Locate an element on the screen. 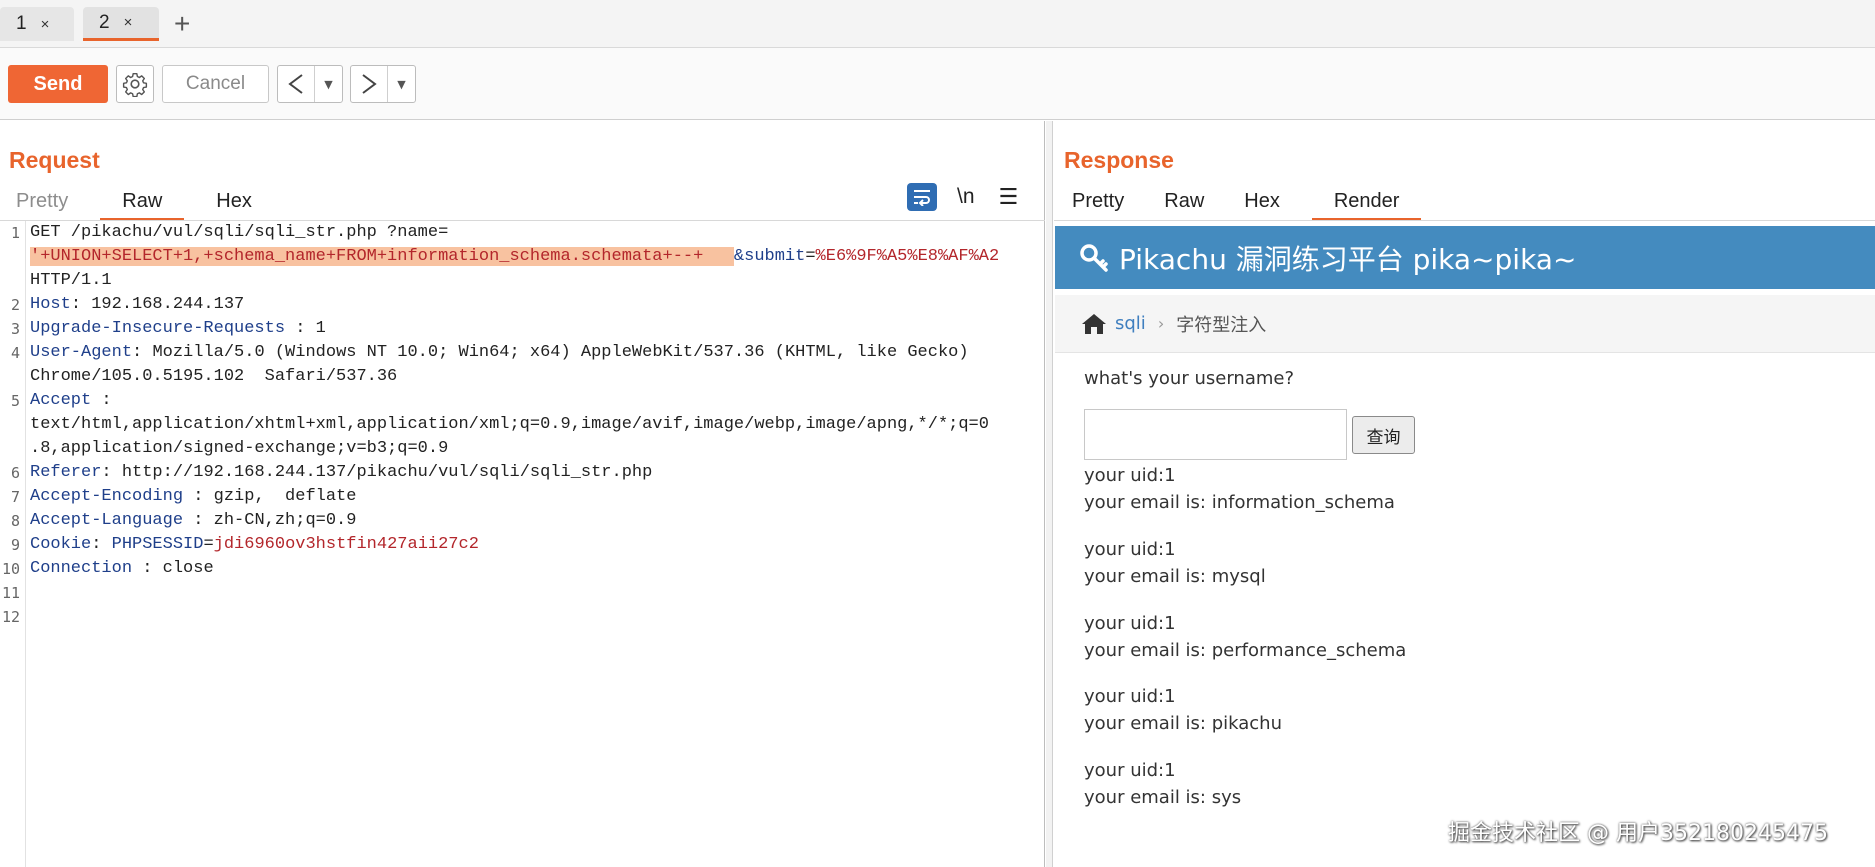  username-prompt: what's your username? is located at coordinates (1189, 378).